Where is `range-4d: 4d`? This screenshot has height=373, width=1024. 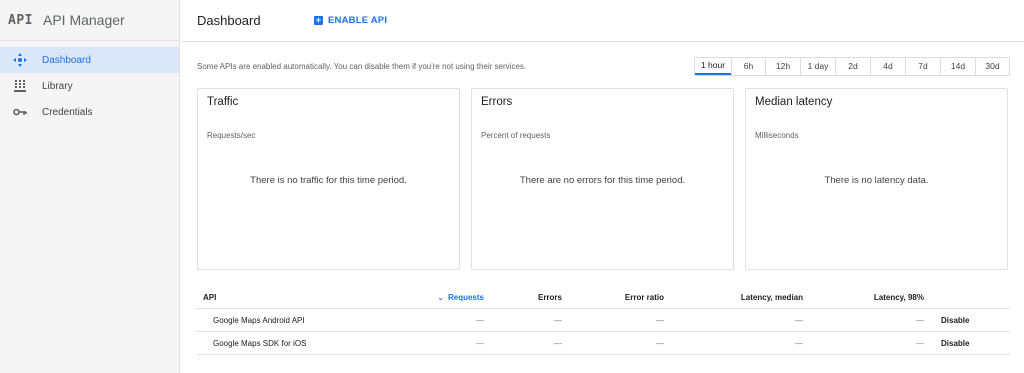
range-4d: 4d is located at coordinates (887, 66).